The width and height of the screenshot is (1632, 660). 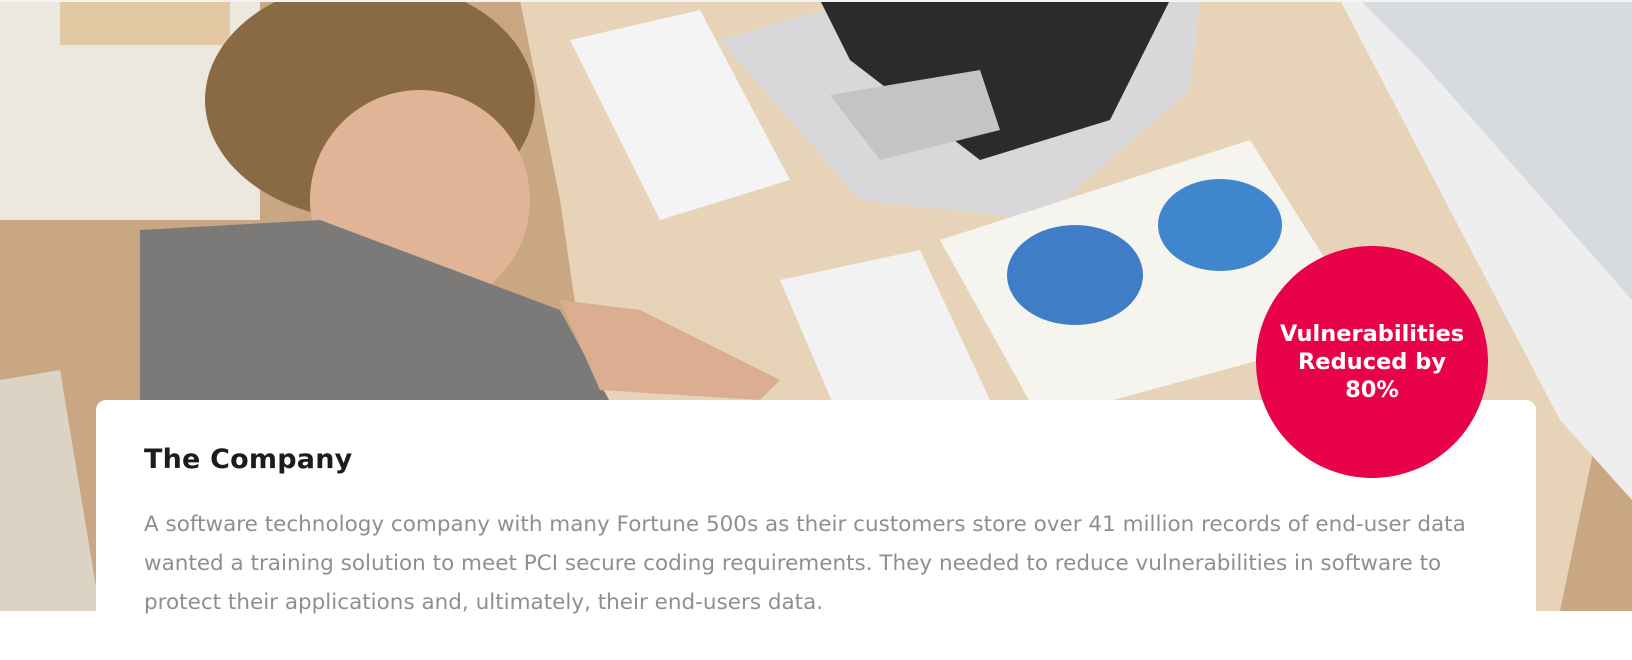 I want to click on top-divider, so click(x=816, y=1).